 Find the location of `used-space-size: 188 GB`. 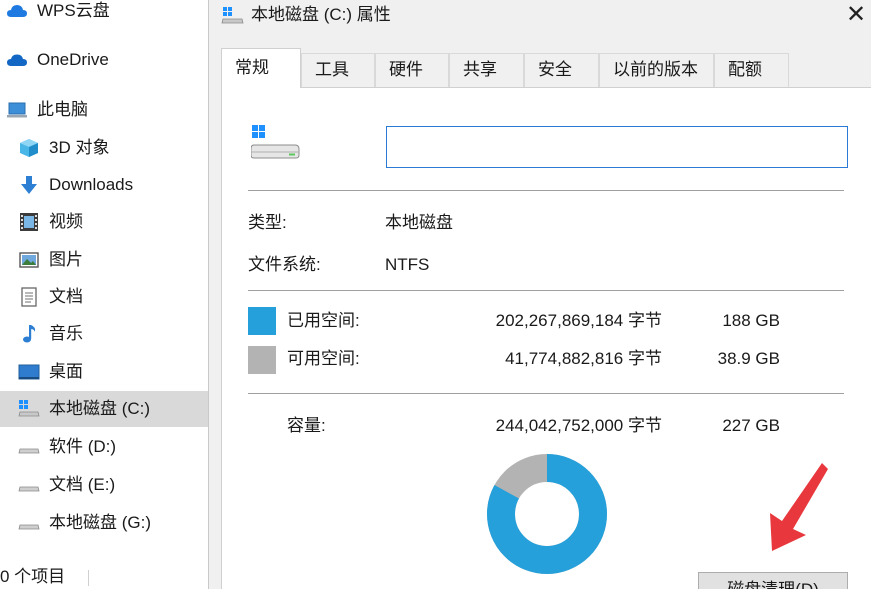

used-space-size: 188 GB is located at coordinates (751, 320).